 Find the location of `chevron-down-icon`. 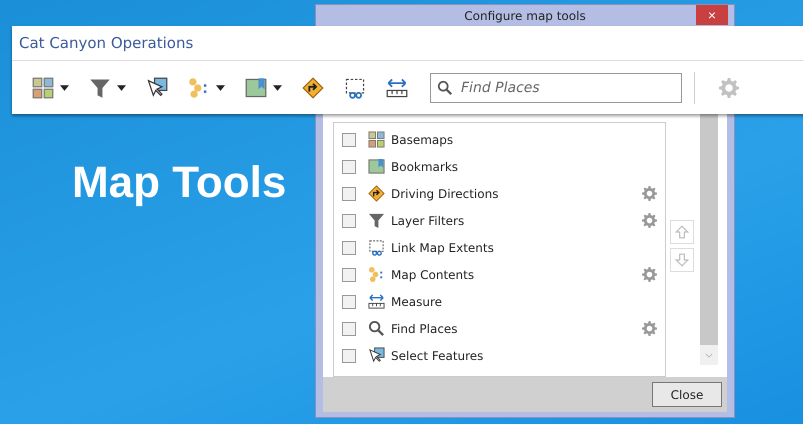

chevron-down-icon is located at coordinates (709, 355).